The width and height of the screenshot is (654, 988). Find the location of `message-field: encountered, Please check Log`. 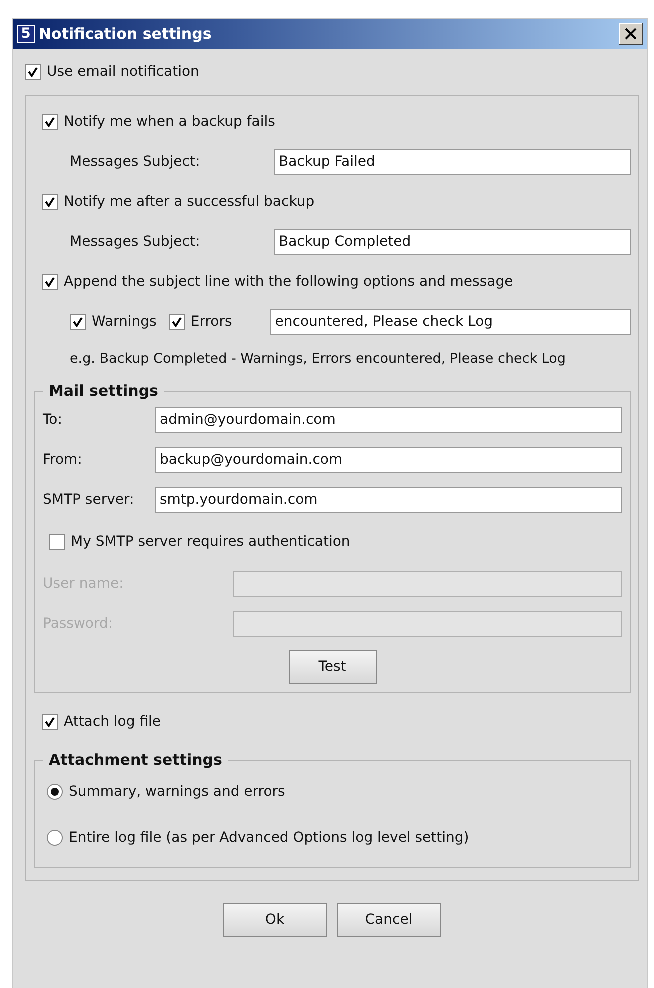

message-field: encountered, Please check Log is located at coordinates (450, 322).